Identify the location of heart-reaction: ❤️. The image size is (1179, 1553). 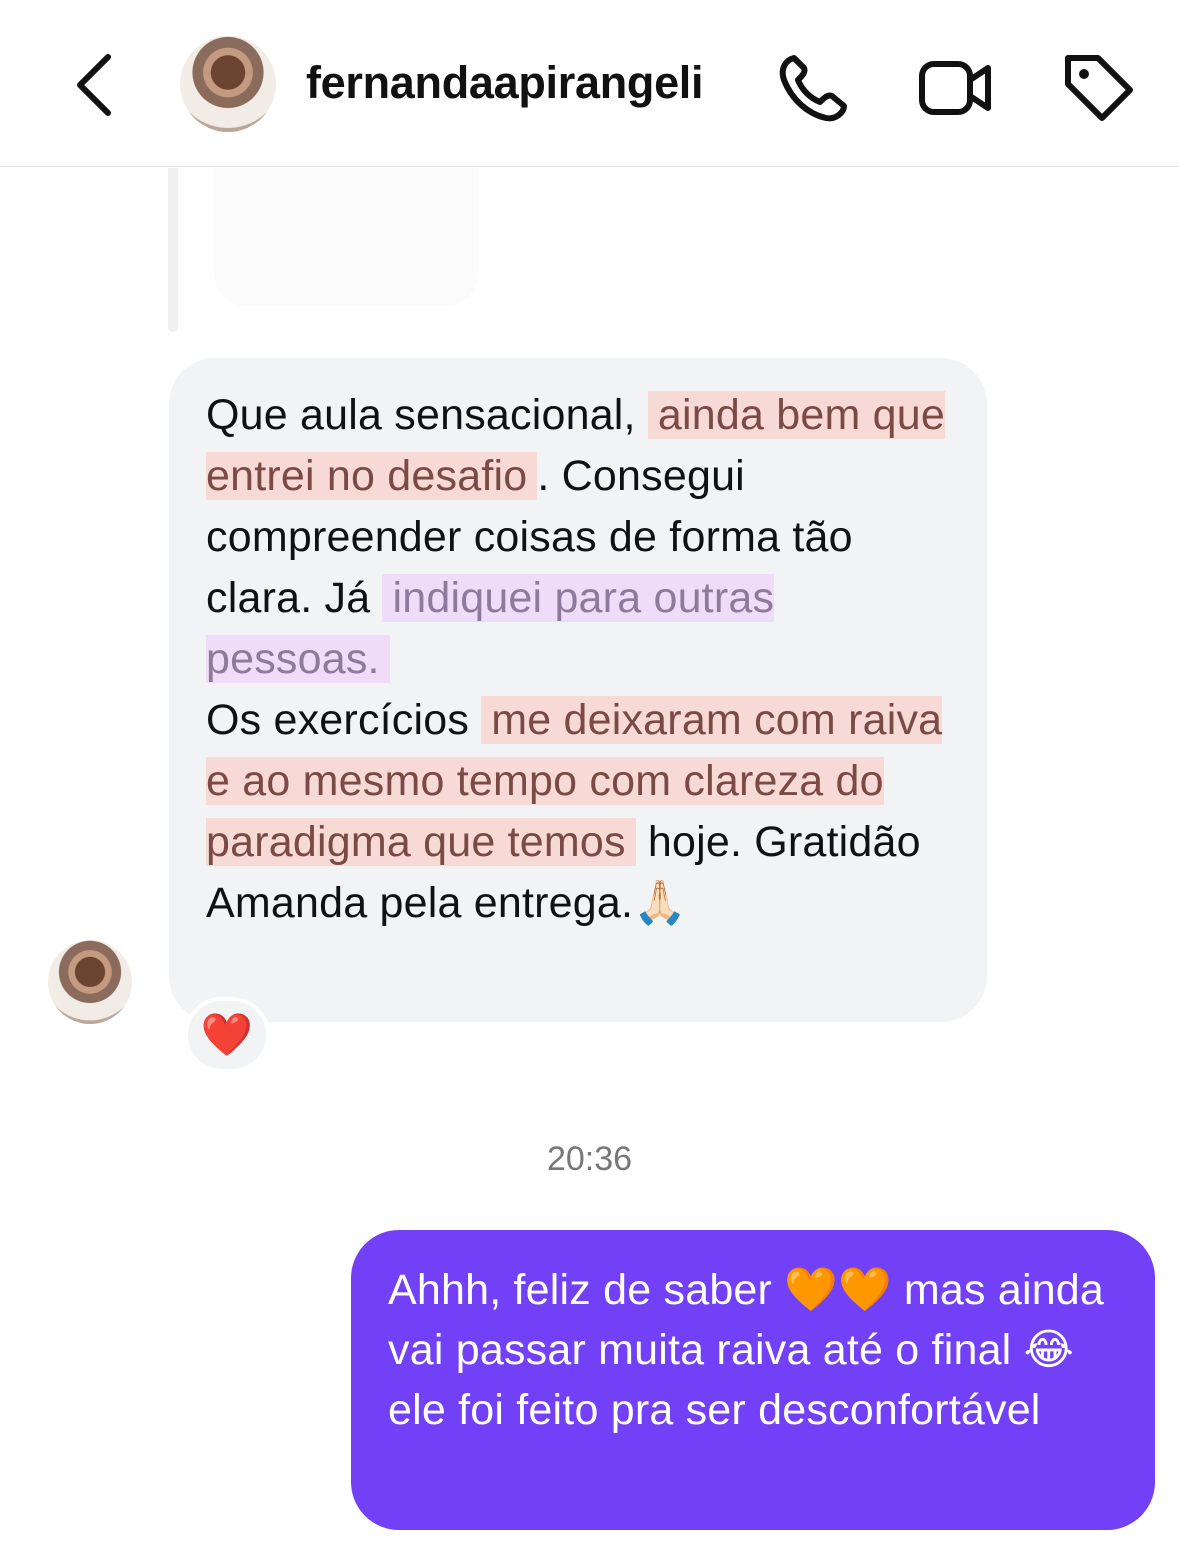
(227, 1035).